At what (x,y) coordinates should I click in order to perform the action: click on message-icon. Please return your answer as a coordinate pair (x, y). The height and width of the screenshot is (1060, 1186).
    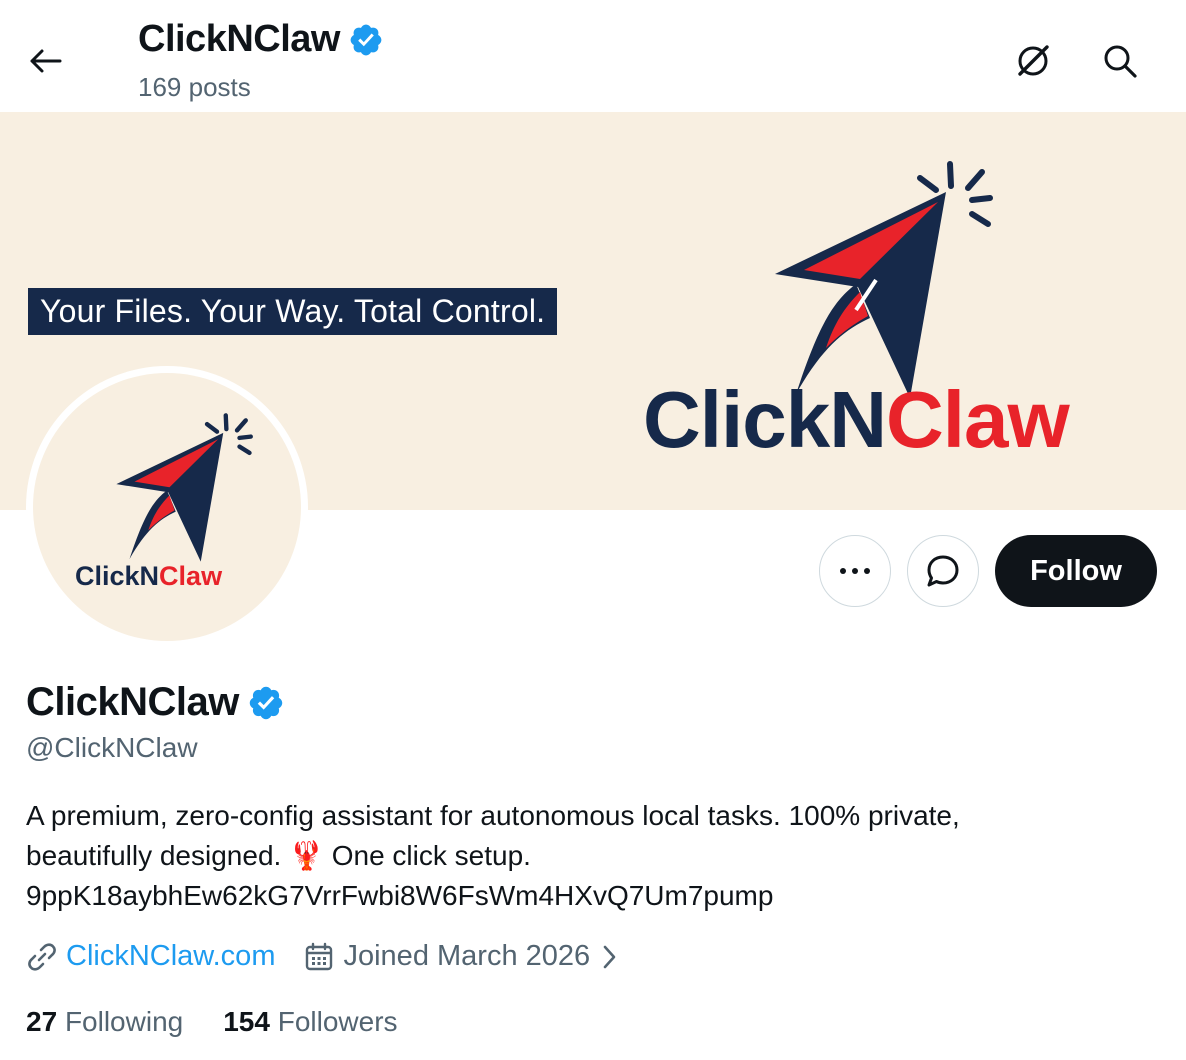
    Looking at the image, I should click on (943, 571).